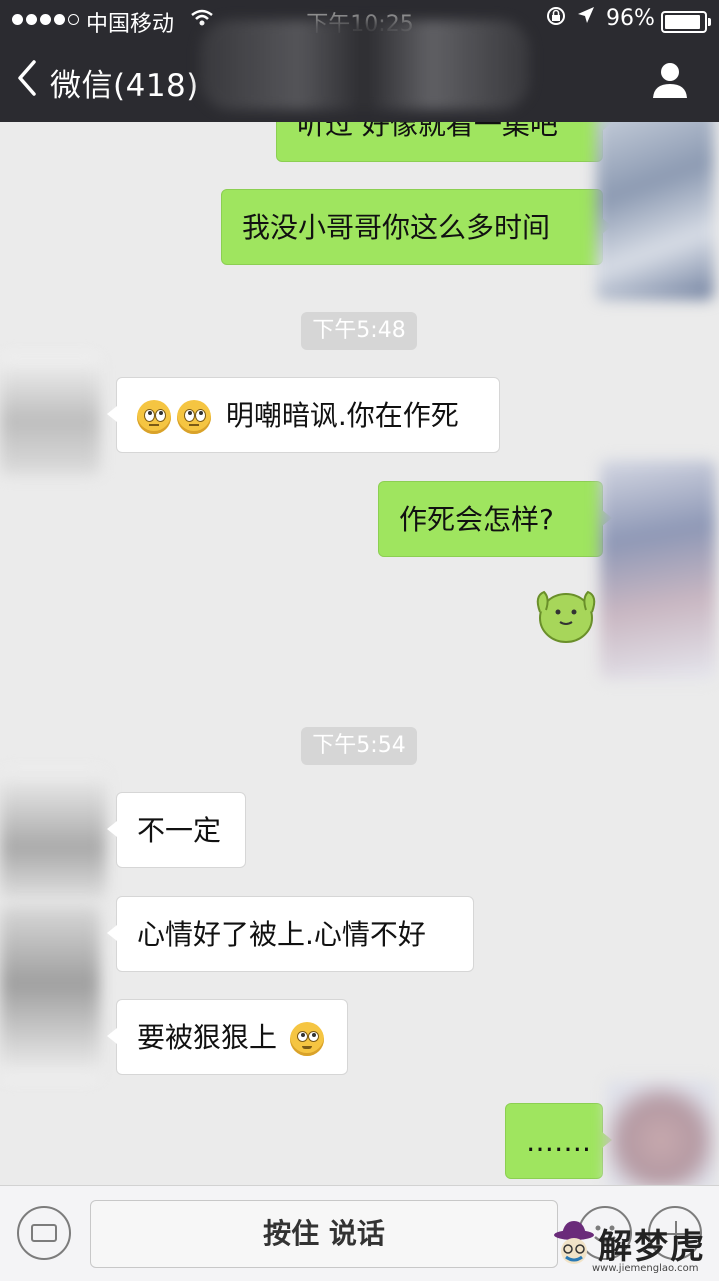 Image resolution: width=719 pixels, height=1281 pixels. I want to click on received-message: 不一定, so click(176, 830).